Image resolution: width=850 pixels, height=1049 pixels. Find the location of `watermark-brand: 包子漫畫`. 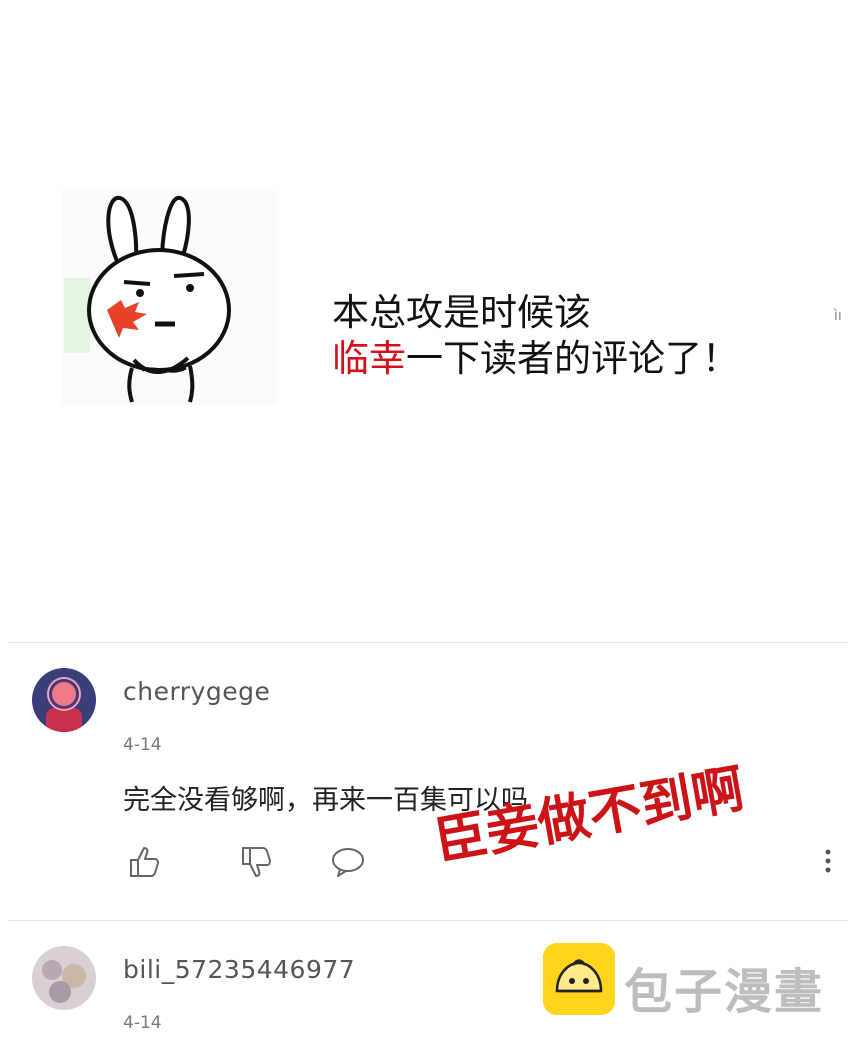

watermark-brand: 包子漫畫 is located at coordinates (724, 992).